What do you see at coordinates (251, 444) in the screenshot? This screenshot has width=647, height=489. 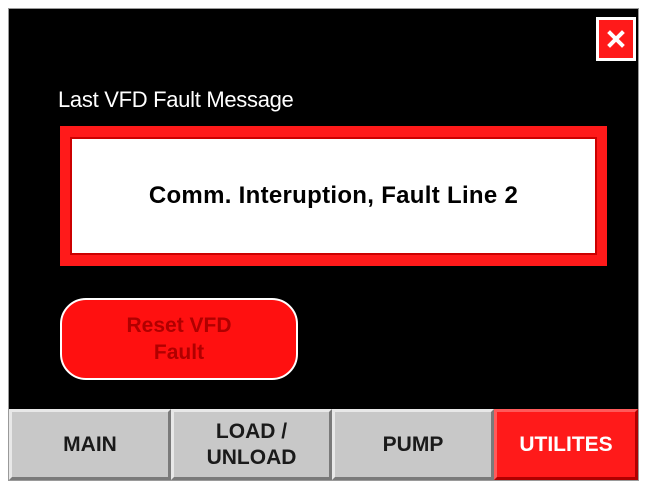 I see `tab-load-unload: LOAD / UNLOAD` at bounding box center [251, 444].